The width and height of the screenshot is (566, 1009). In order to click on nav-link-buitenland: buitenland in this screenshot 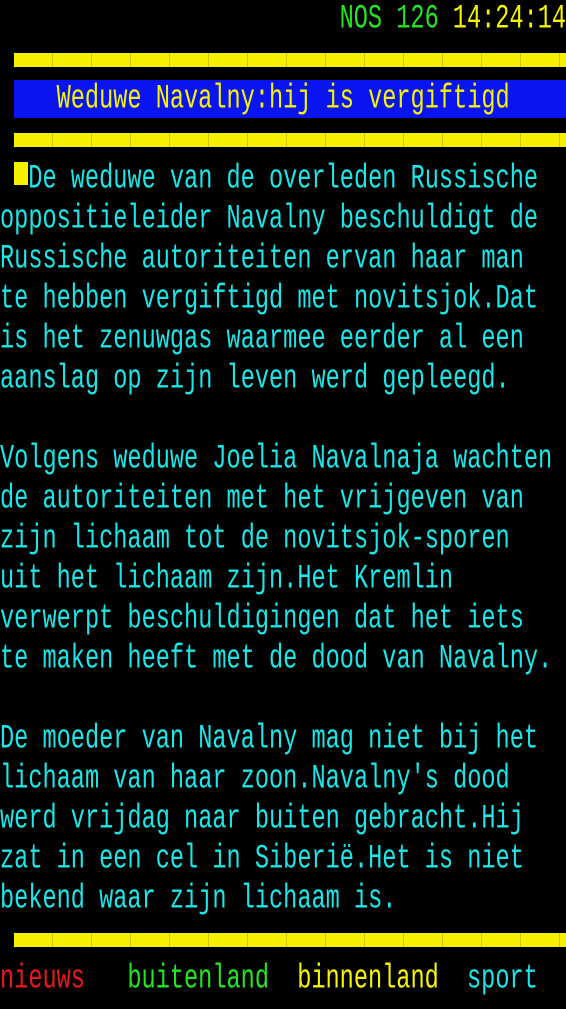, I will do `click(198, 980)`.